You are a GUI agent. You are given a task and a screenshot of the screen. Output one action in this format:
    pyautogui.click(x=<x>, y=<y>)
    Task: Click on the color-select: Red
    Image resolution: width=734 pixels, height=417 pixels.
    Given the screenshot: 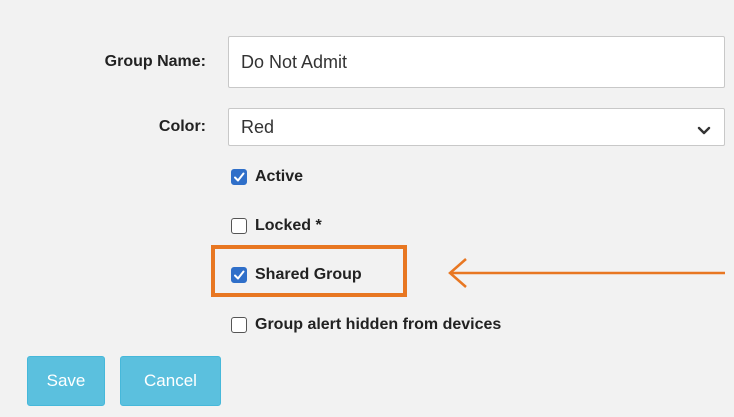 What is the action you would take?
    pyautogui.click(x=476, y=127)
    